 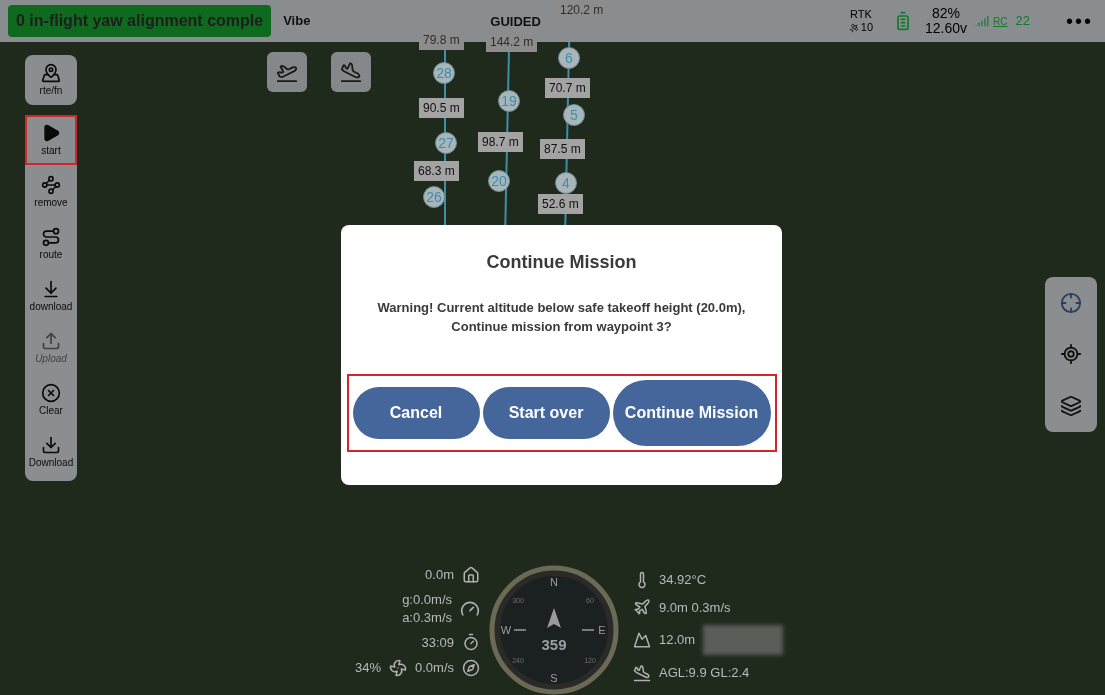 I want to click on sidebar-item: Clear, so click(x=51, y=400).